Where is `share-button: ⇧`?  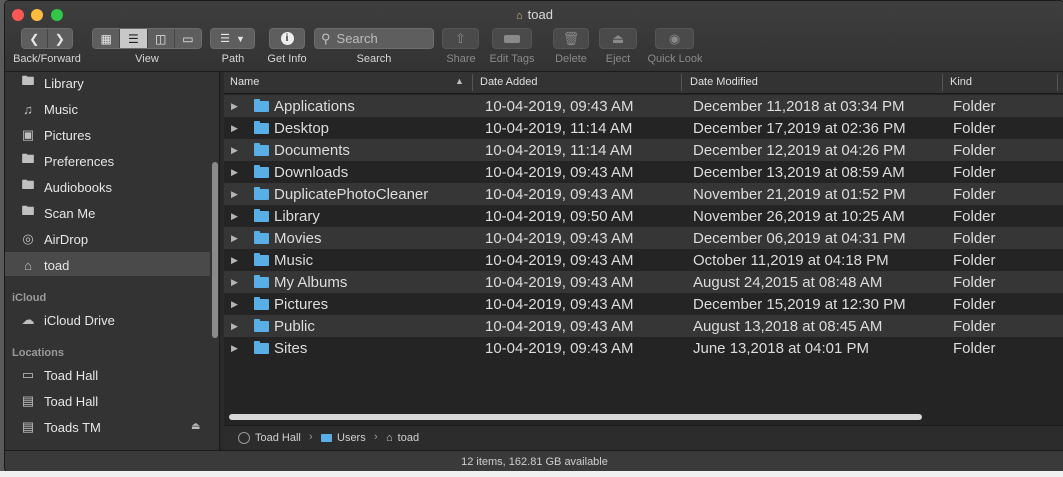 share-button: ⇧ is located at coordinates (460, 38).